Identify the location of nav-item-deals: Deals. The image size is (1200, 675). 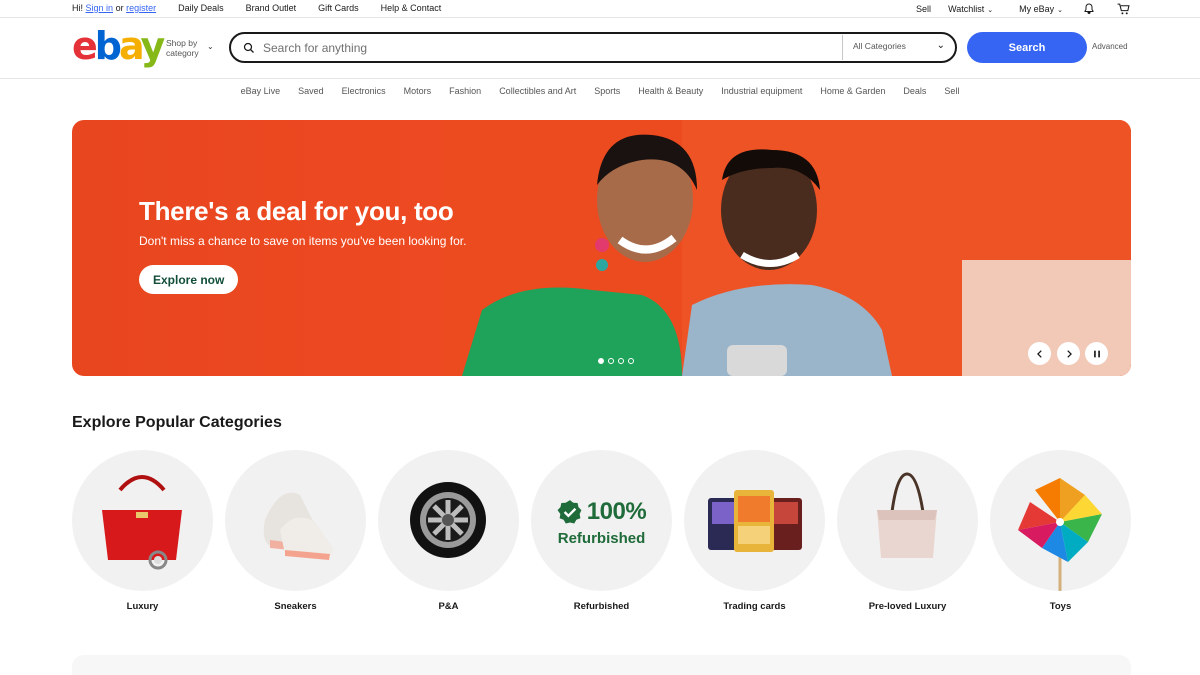
(914, 91).